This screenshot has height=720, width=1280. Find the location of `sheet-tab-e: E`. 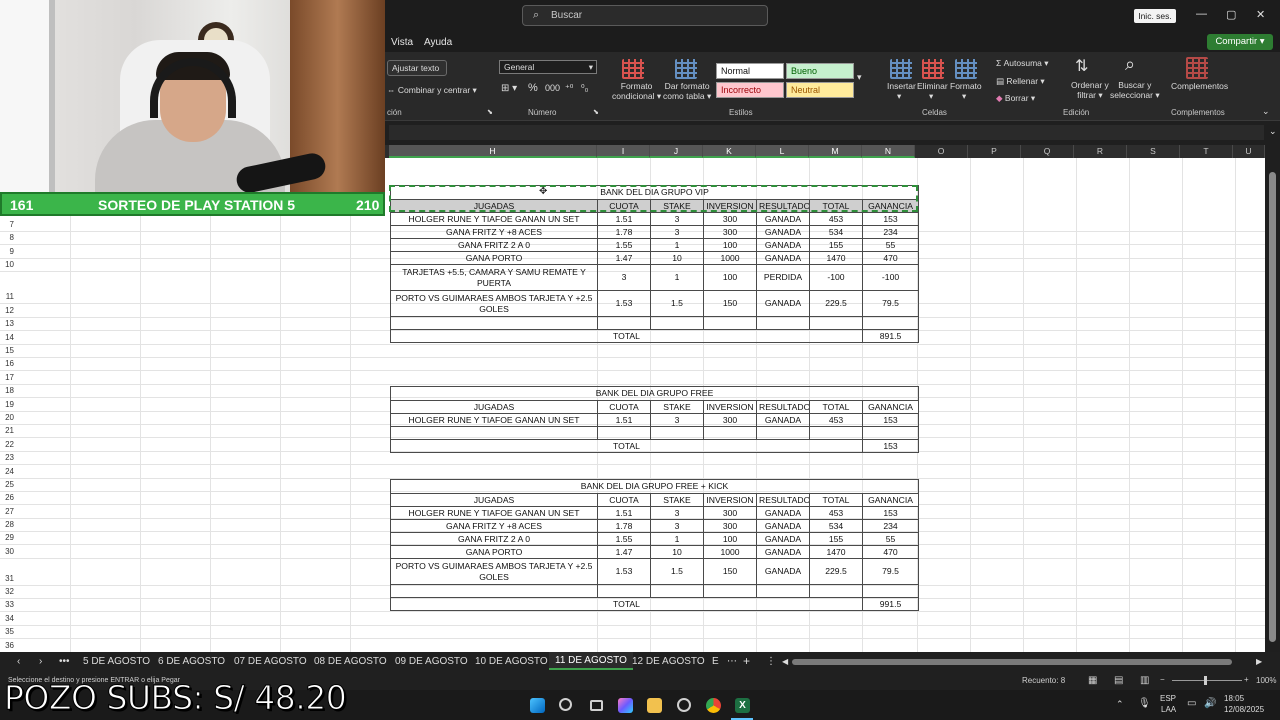

sheet-tab-e: E is located at coordinates (715, 661).